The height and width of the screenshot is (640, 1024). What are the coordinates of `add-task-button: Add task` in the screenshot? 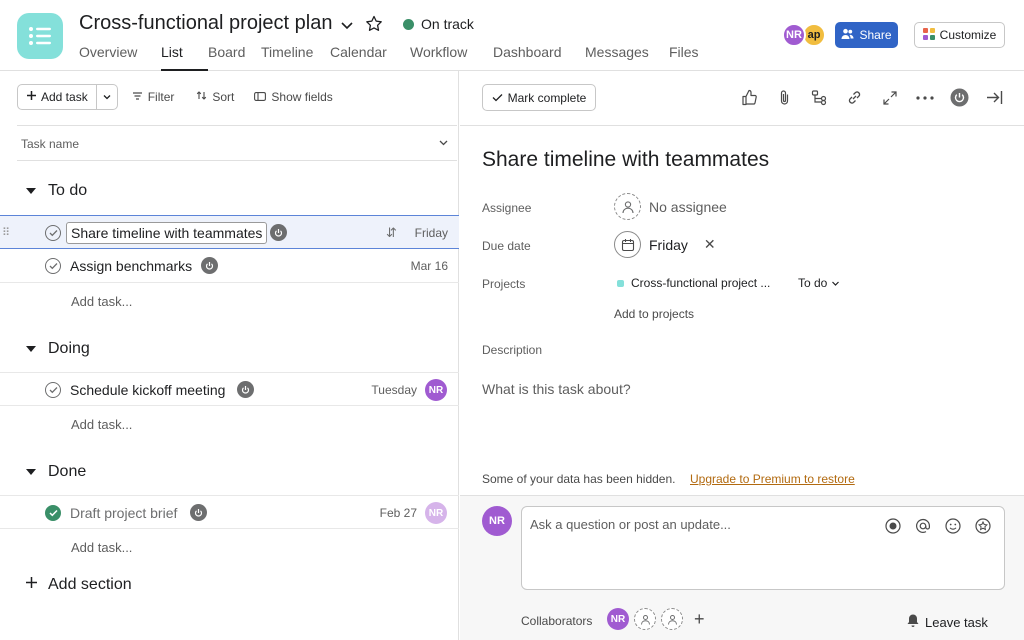 It's located at (57, 97).